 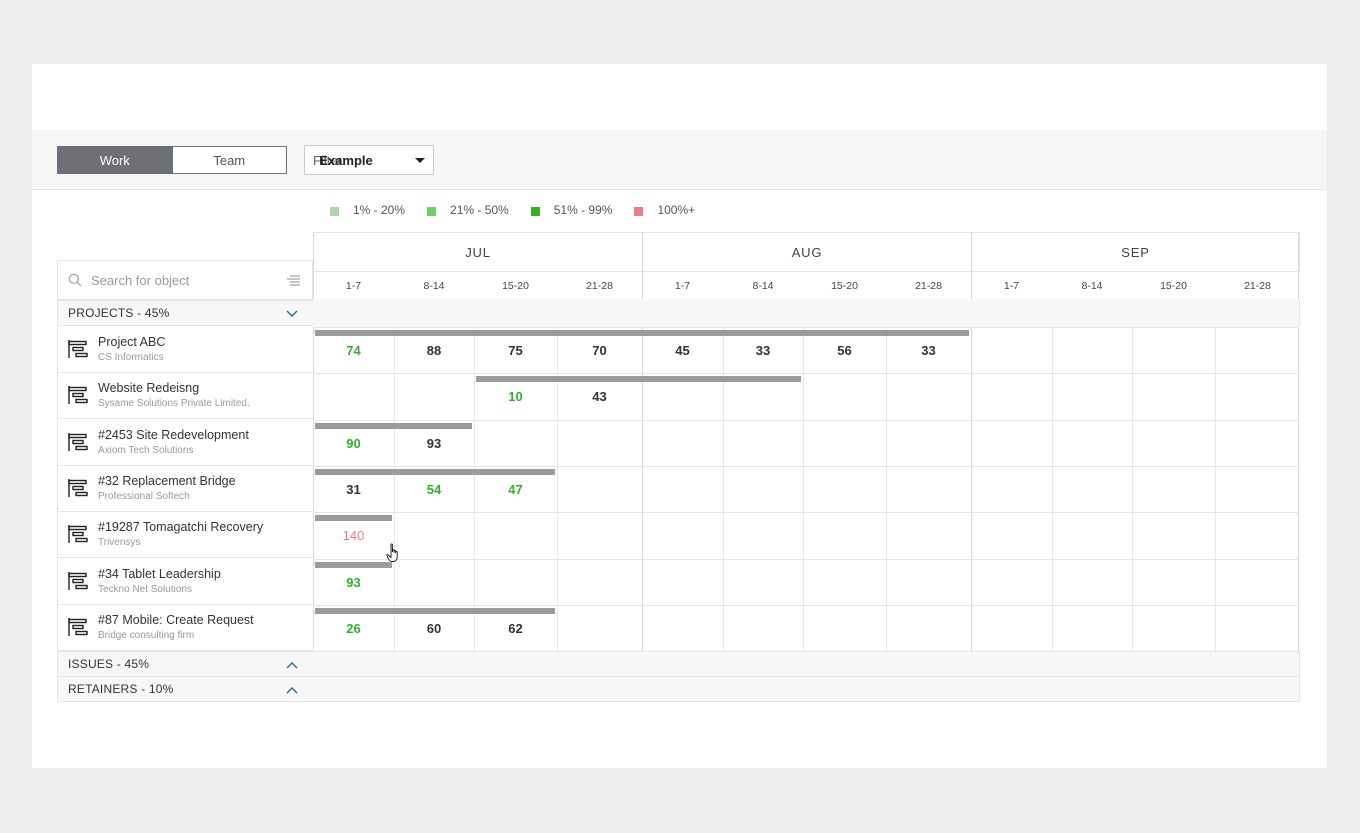 I want to click on work-view-button: Work, so click(x=115, y=160).